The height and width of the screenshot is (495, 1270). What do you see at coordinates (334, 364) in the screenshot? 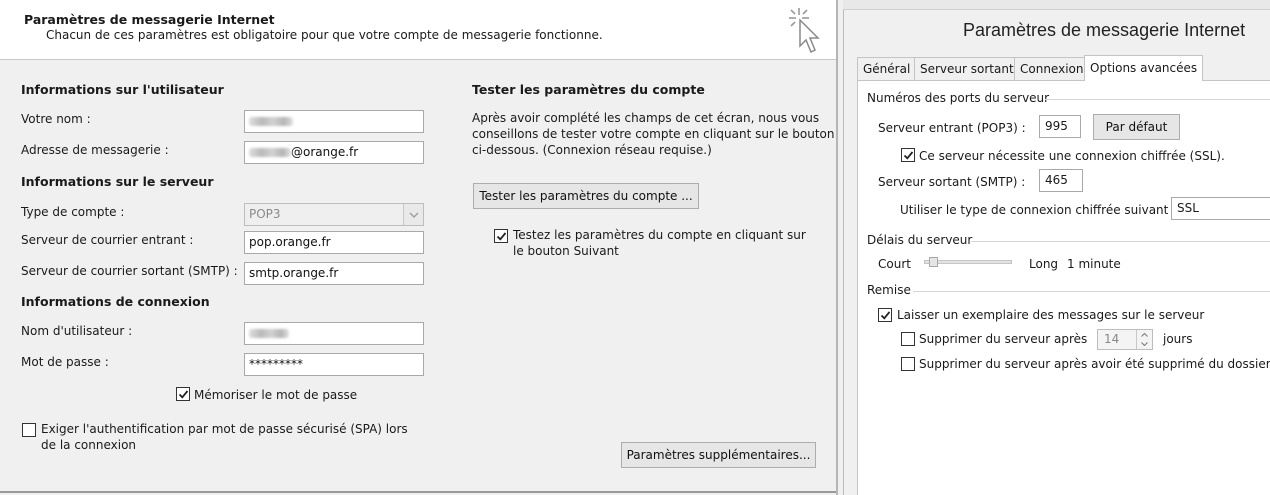
I see `password-field: *********` at bounding box center [334, 364].